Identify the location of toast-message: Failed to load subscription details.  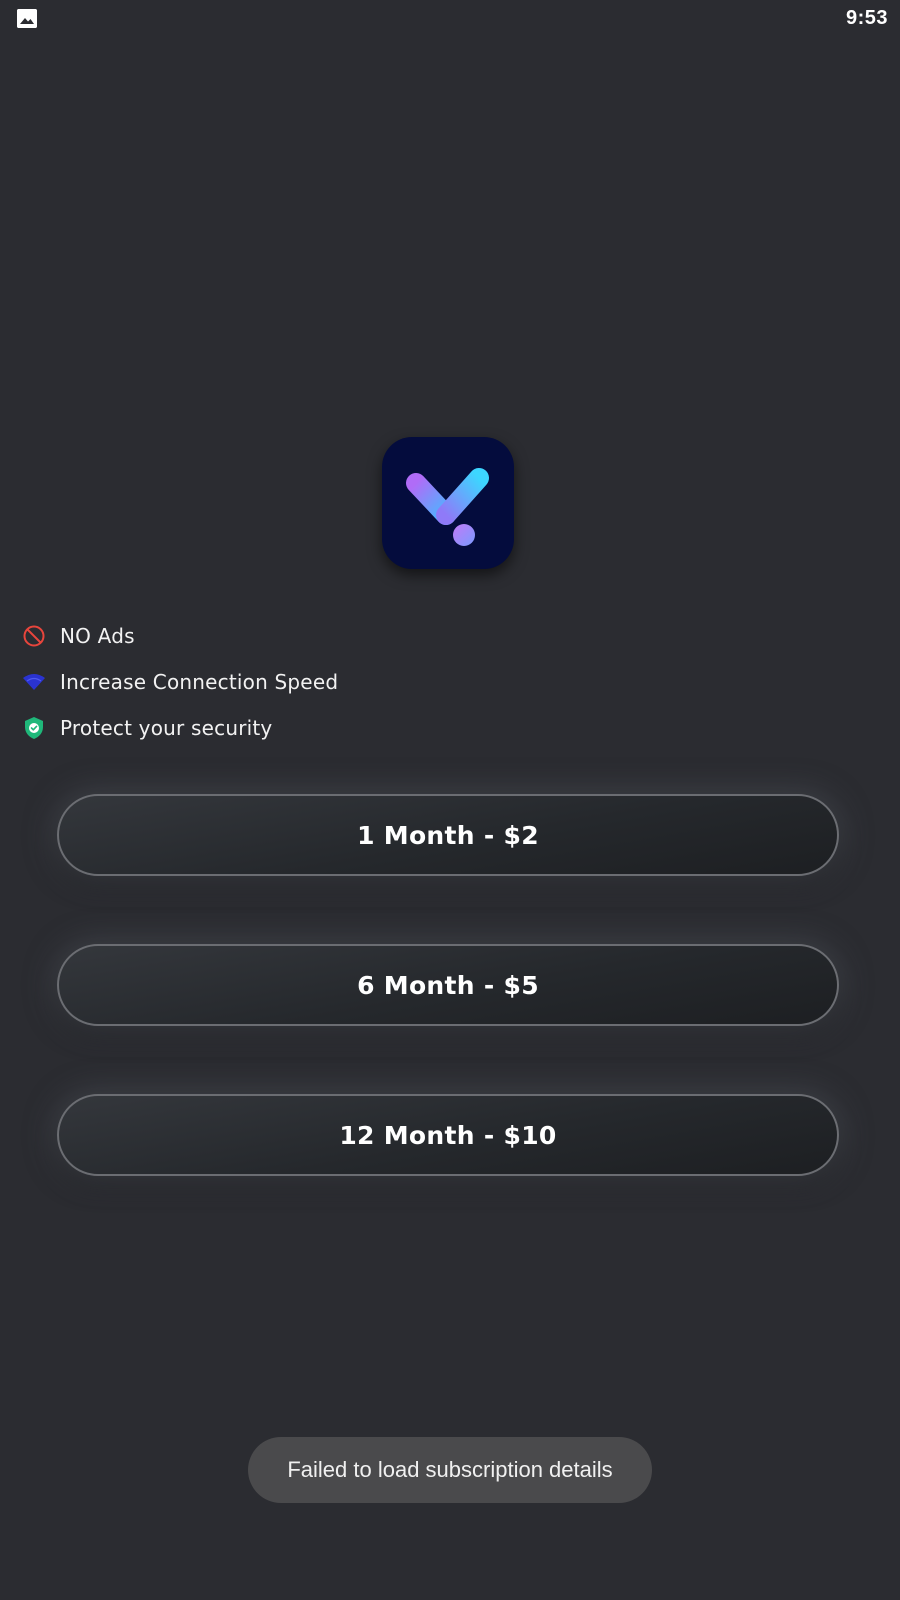
(450, 1469).